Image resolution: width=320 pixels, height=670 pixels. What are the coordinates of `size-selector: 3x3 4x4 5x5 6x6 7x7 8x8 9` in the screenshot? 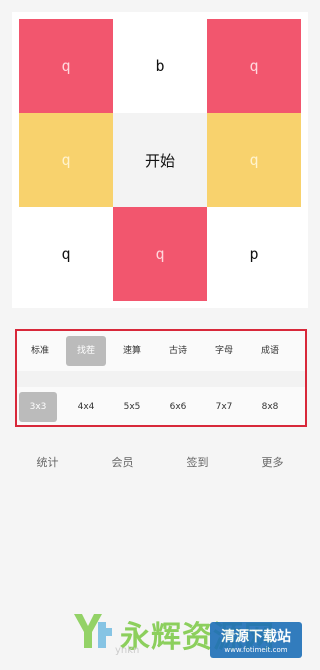 It's located at (161, 406).